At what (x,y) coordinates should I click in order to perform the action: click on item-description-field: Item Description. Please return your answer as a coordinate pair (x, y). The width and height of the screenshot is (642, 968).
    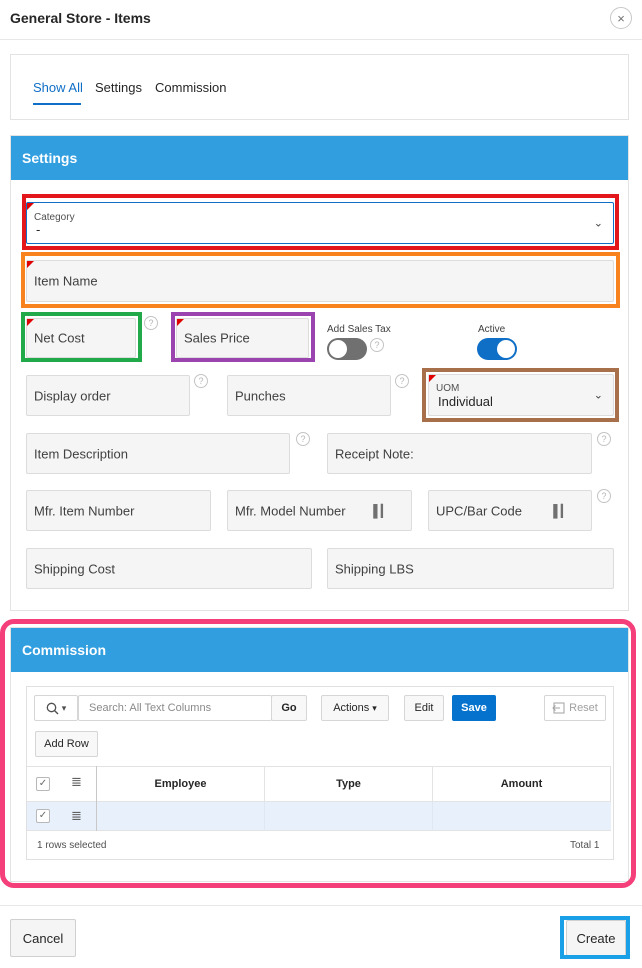
    Looking at the image, I should click on (158, 453).